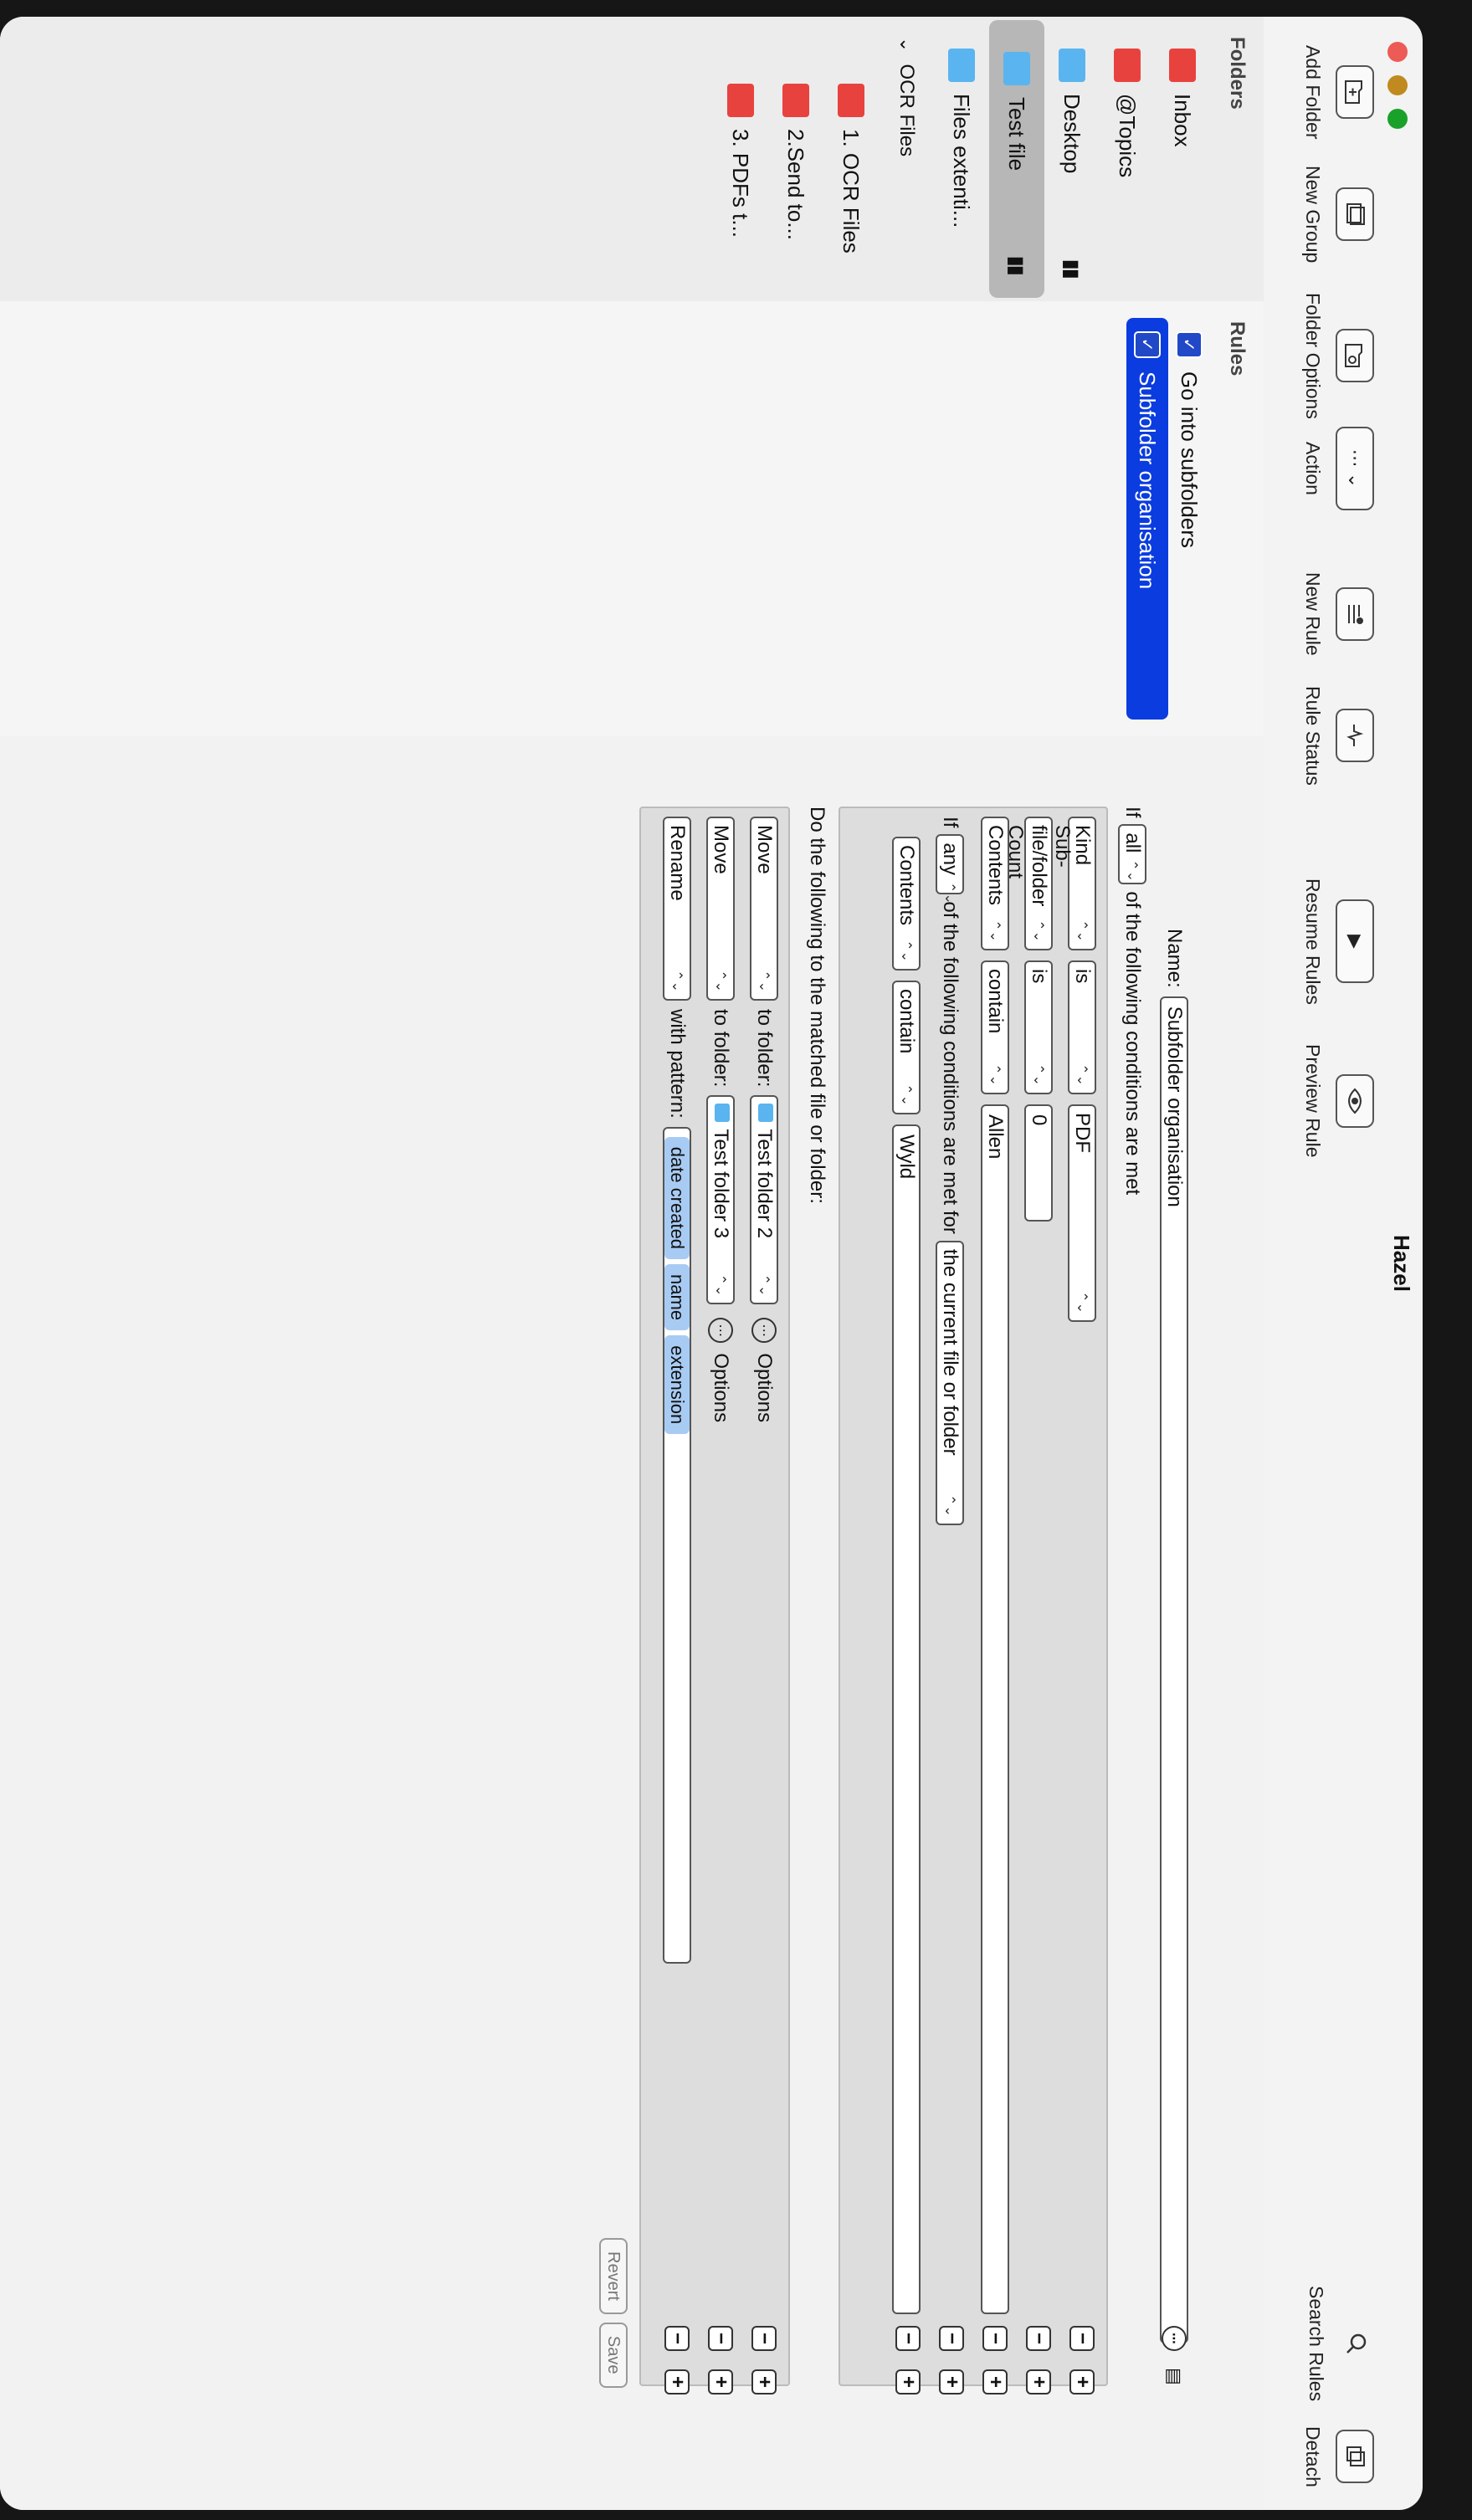 The image size is (1472, 2520). I want to click on sidebar-item-topics: @Topics, so click(1127, 159).